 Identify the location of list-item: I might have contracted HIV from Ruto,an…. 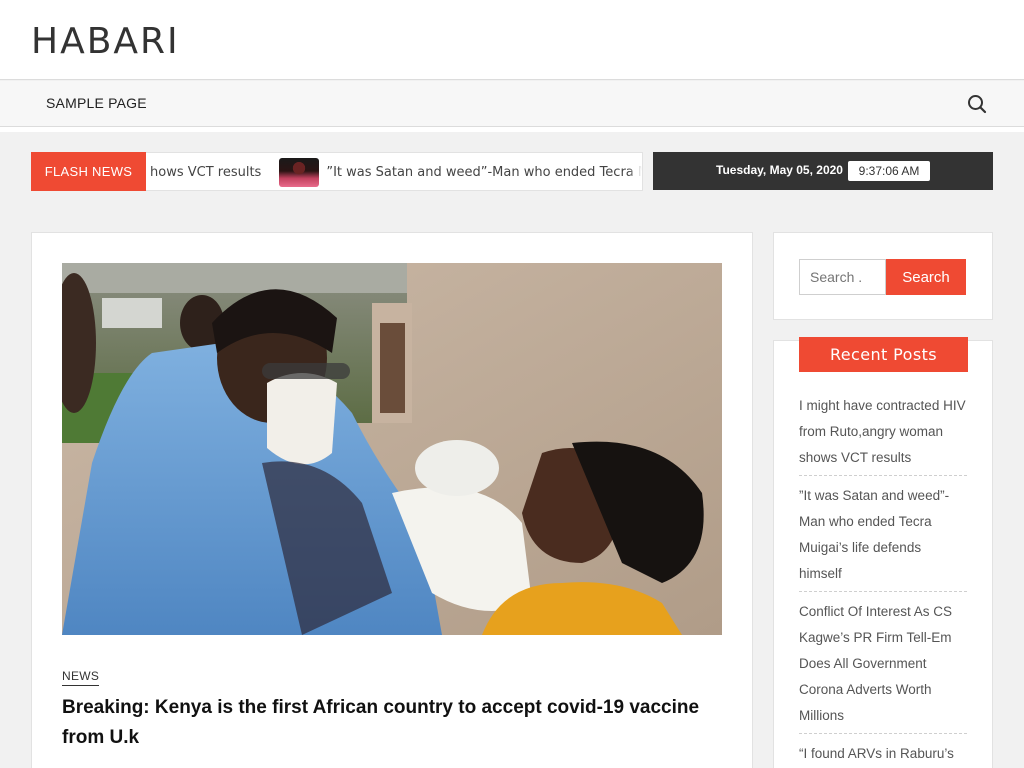
(883, 434).